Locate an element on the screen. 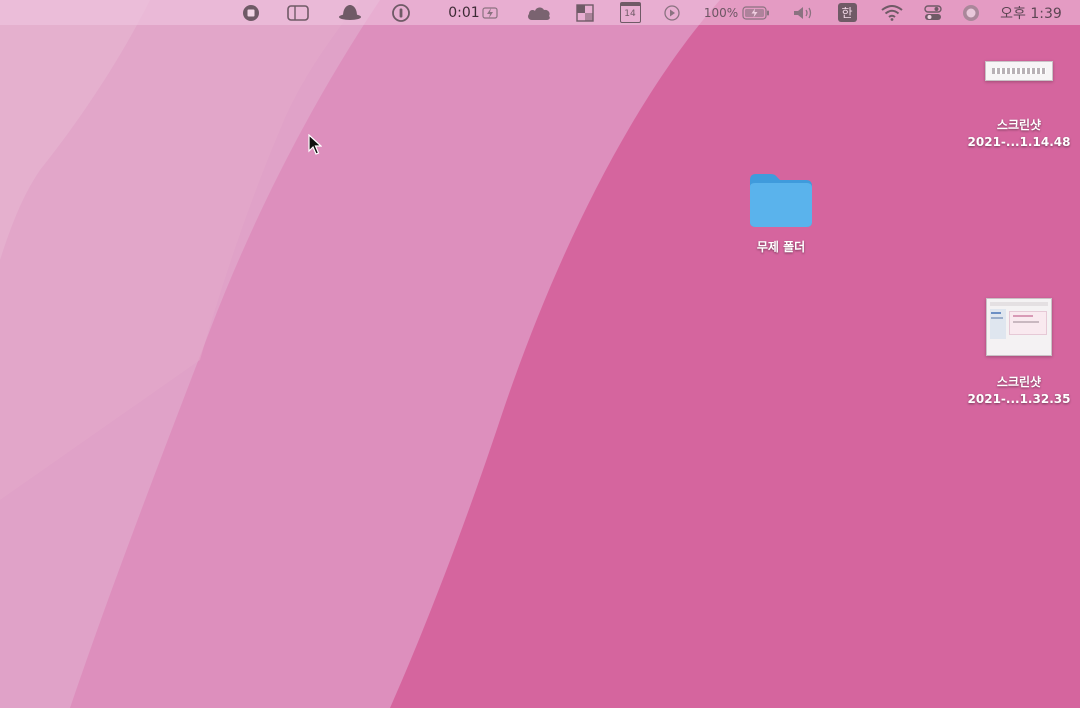  battery-icon is located at coordinates (756, 12).